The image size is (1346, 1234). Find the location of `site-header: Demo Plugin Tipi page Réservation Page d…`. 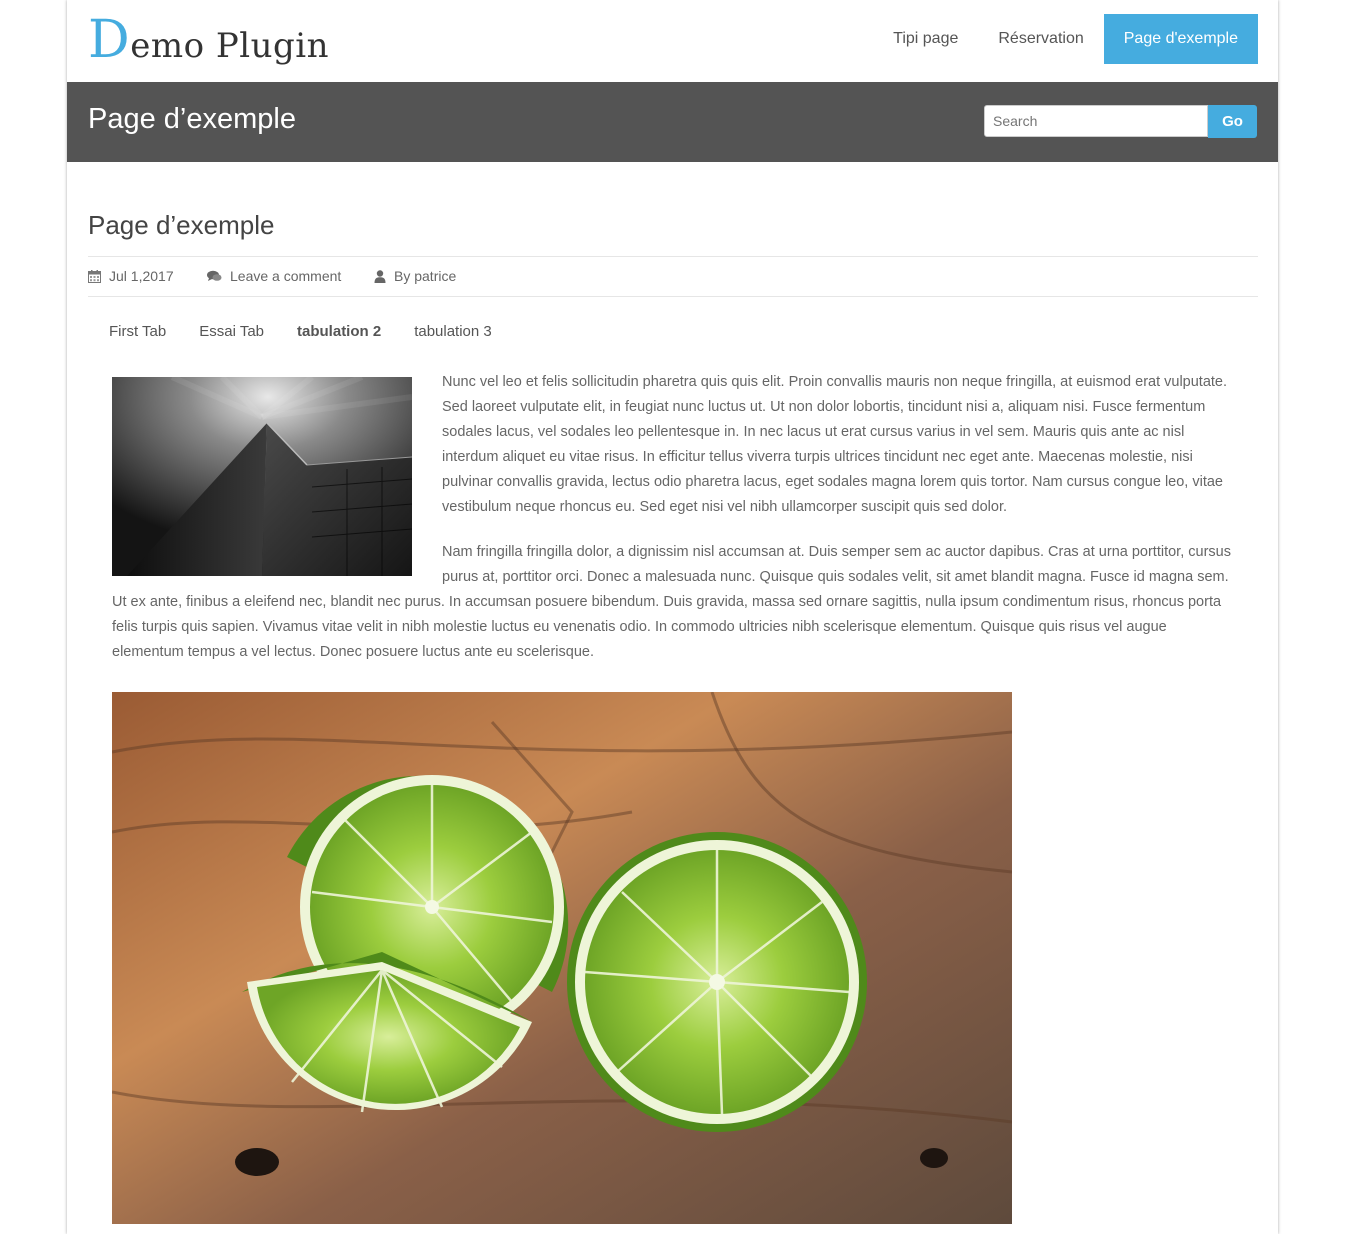

site-header: Demo Plugin Tipi page Réservation Page d… is located at coordinates (672, 41).